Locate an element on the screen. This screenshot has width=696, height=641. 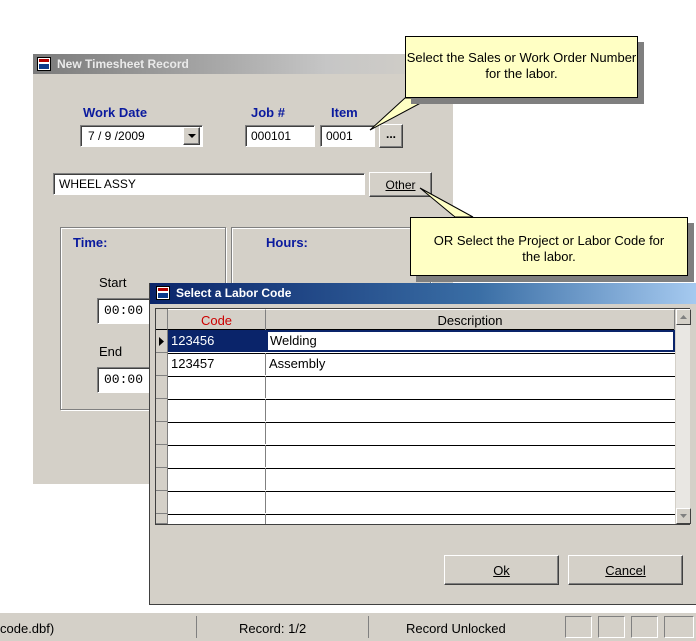
grid-vertical-scrollbar is located at coordinates (683, 416).